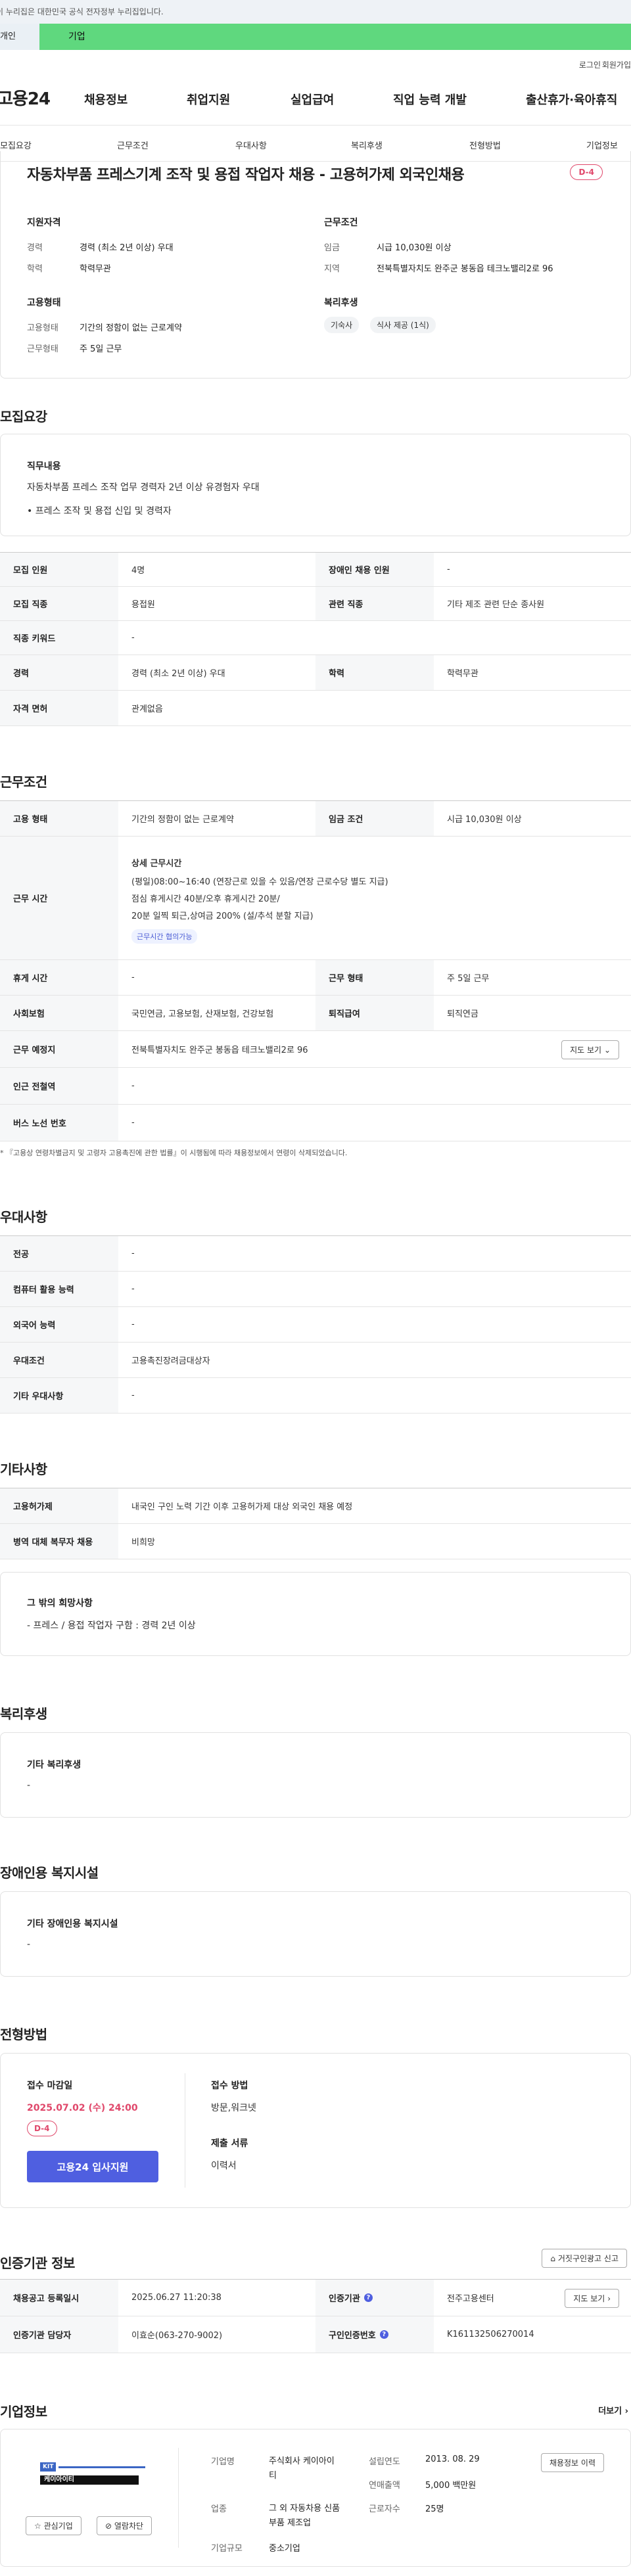 The height and width of the screenshot is (2576, 631). What do you see at coordinates (59, 1086) in the screenshot?
I see `th-cell: 인근 전철역` at bounding box center [59, 1086].